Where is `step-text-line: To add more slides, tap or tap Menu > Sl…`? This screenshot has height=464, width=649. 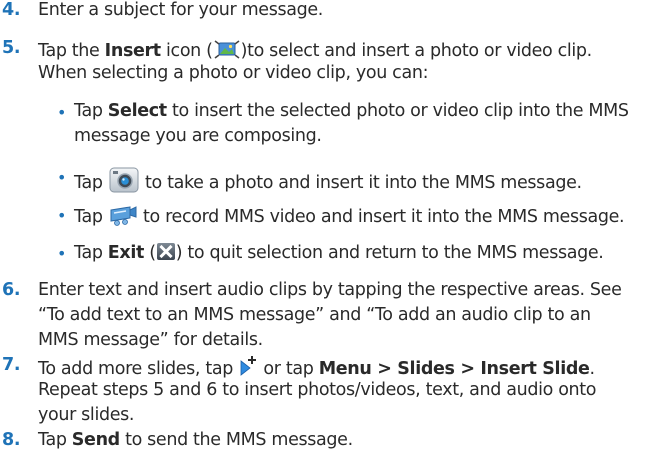 step-text-line: To add more slides, tap or tap Menu > Sl… is located at coordinates (316, 368).